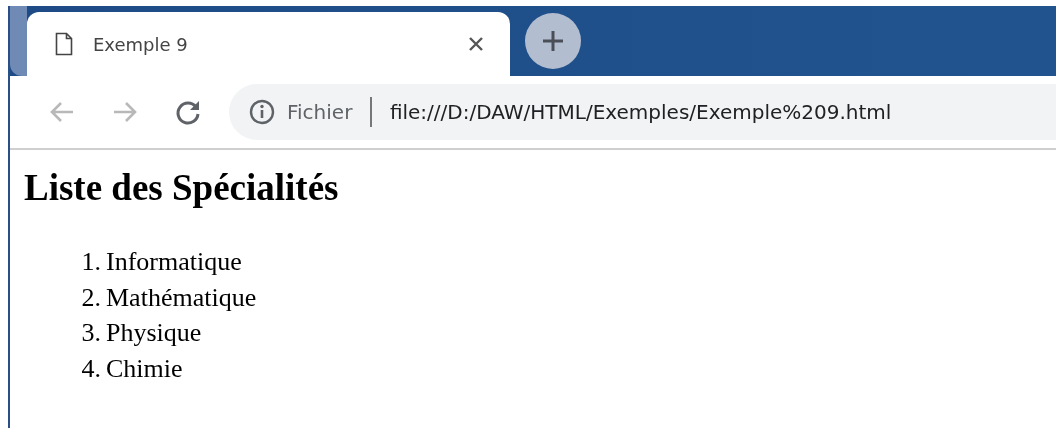 This screenshot has height=428, width=1056. Describe the element at coordinates (268, 44) in the screenshot. I see `browser-tab: Exemple 9` at that location.